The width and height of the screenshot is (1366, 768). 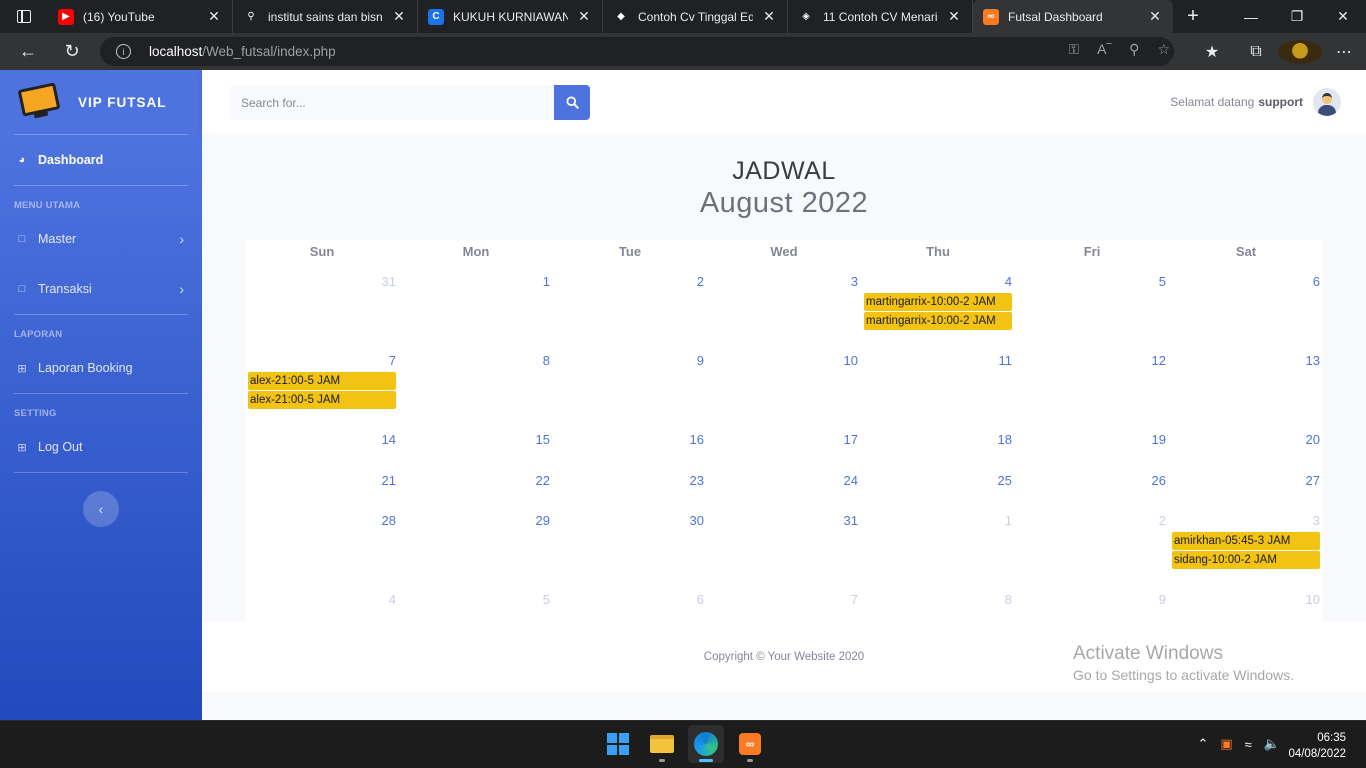 What do you see at coordinates (851, 439) in the screenshot?
I see `day-number: 17` at bounding box center [851, 439].